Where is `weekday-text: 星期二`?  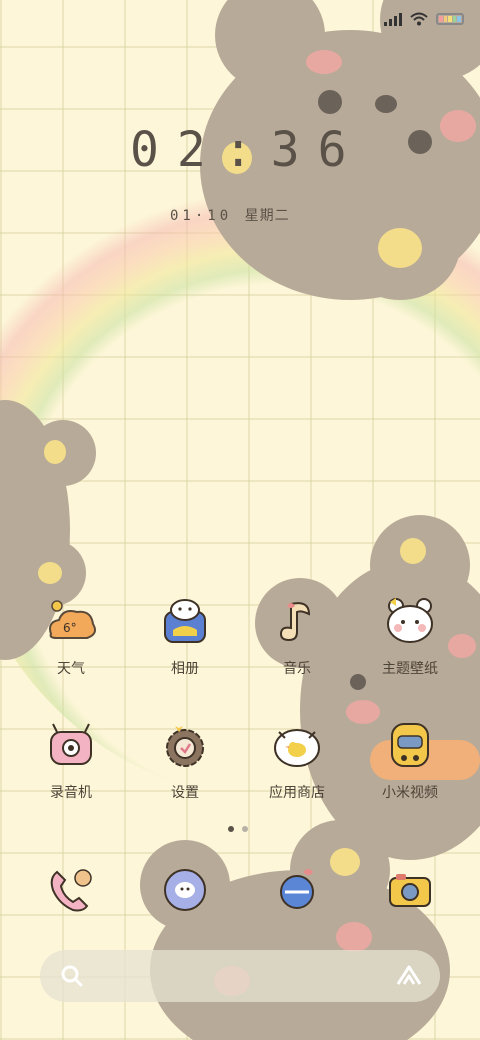
weekday-text: 星期二 is located at coordinates (267, 216).